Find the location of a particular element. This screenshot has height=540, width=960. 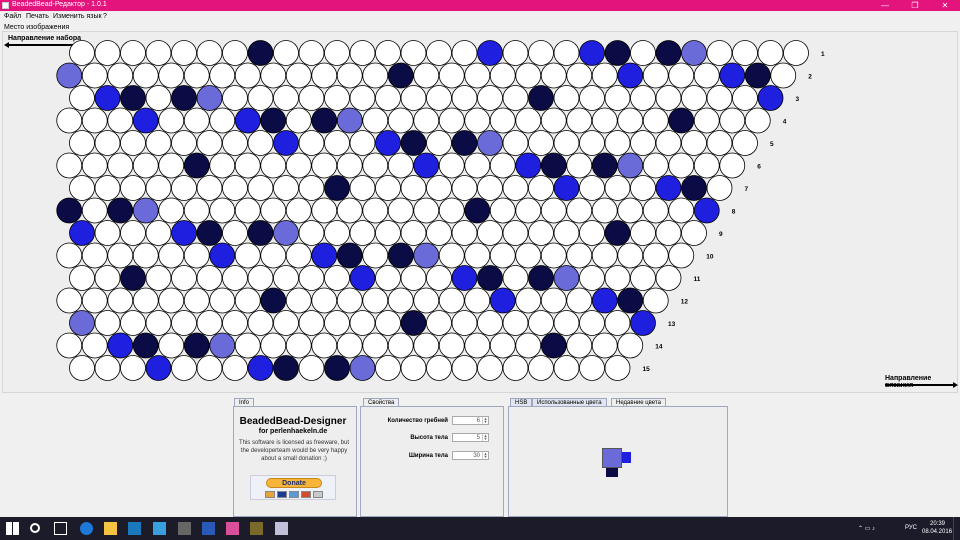

menu-print: Печать is located at coordinates (37, 16).